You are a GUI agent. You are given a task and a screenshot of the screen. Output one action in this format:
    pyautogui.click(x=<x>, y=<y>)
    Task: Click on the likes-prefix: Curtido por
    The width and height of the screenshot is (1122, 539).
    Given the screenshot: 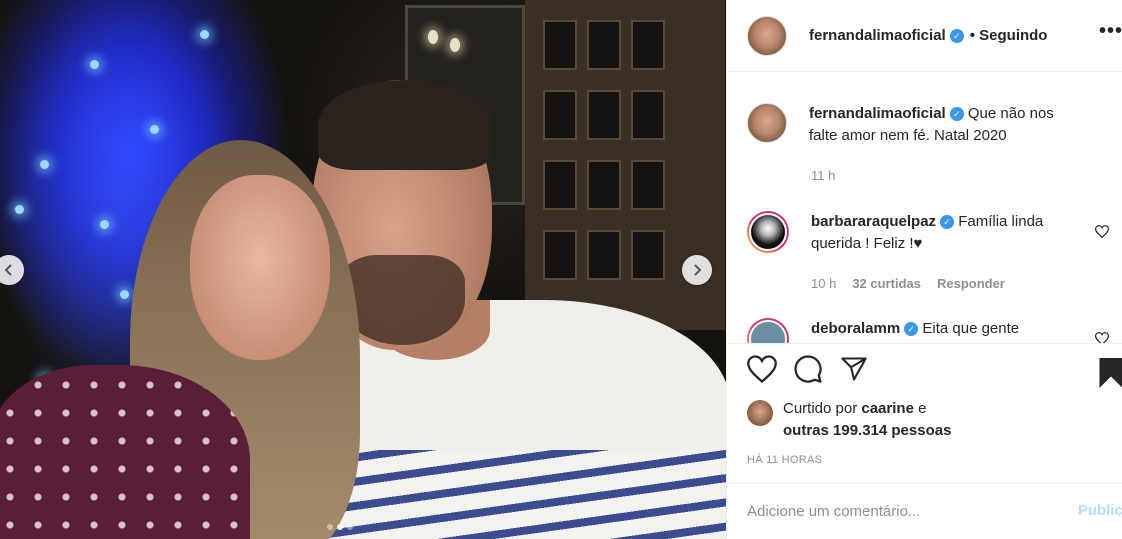 What is the action you would take?
    pyautogui.click(x=820, y=408)
    